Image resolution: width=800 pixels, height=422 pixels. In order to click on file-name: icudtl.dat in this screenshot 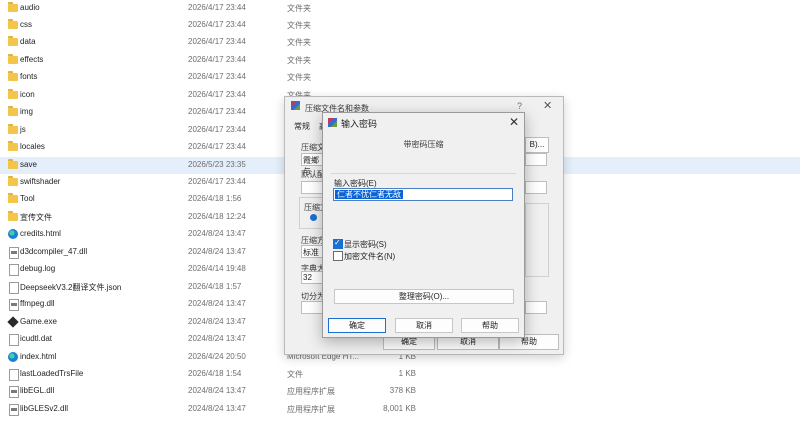, I will do `click(36, 339)`.